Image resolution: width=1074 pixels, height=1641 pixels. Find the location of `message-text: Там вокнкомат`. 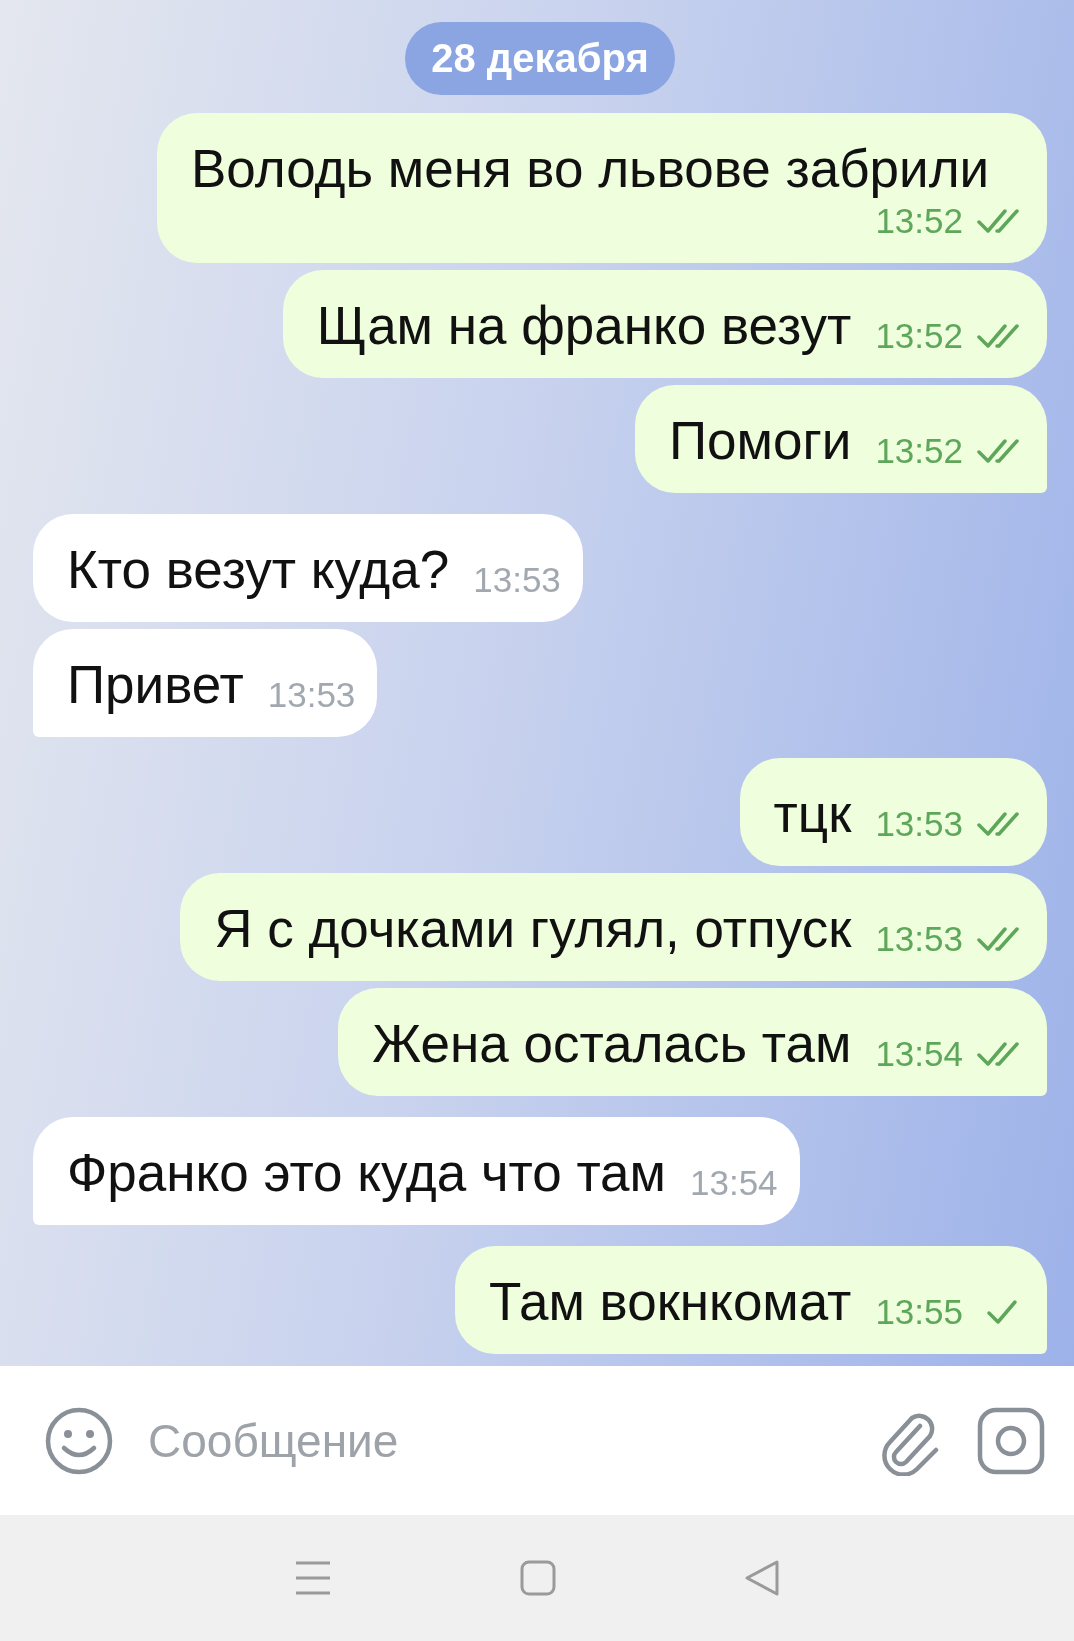

message-text: Там вокнкомат is located at coordinates (670, 1302).